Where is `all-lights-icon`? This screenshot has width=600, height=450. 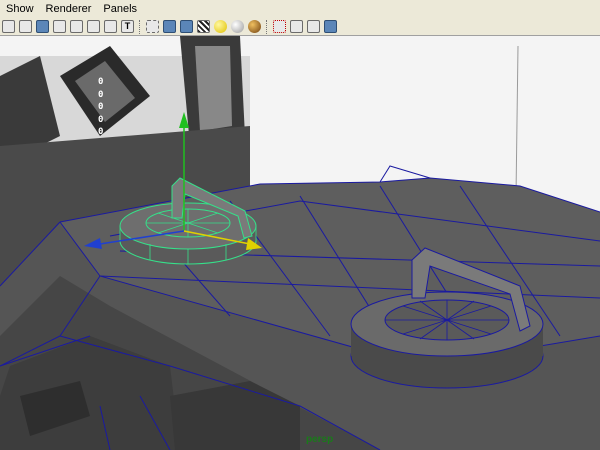
all-lights-icon is located at coordinates (237, 26).